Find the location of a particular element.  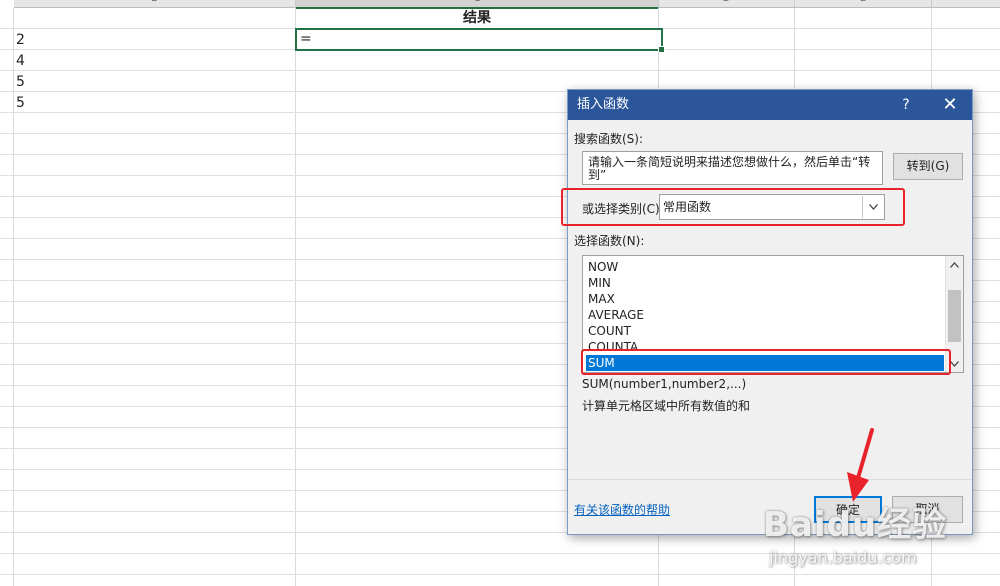

go-button: 转到(G) is located at coordinates (928, 166).